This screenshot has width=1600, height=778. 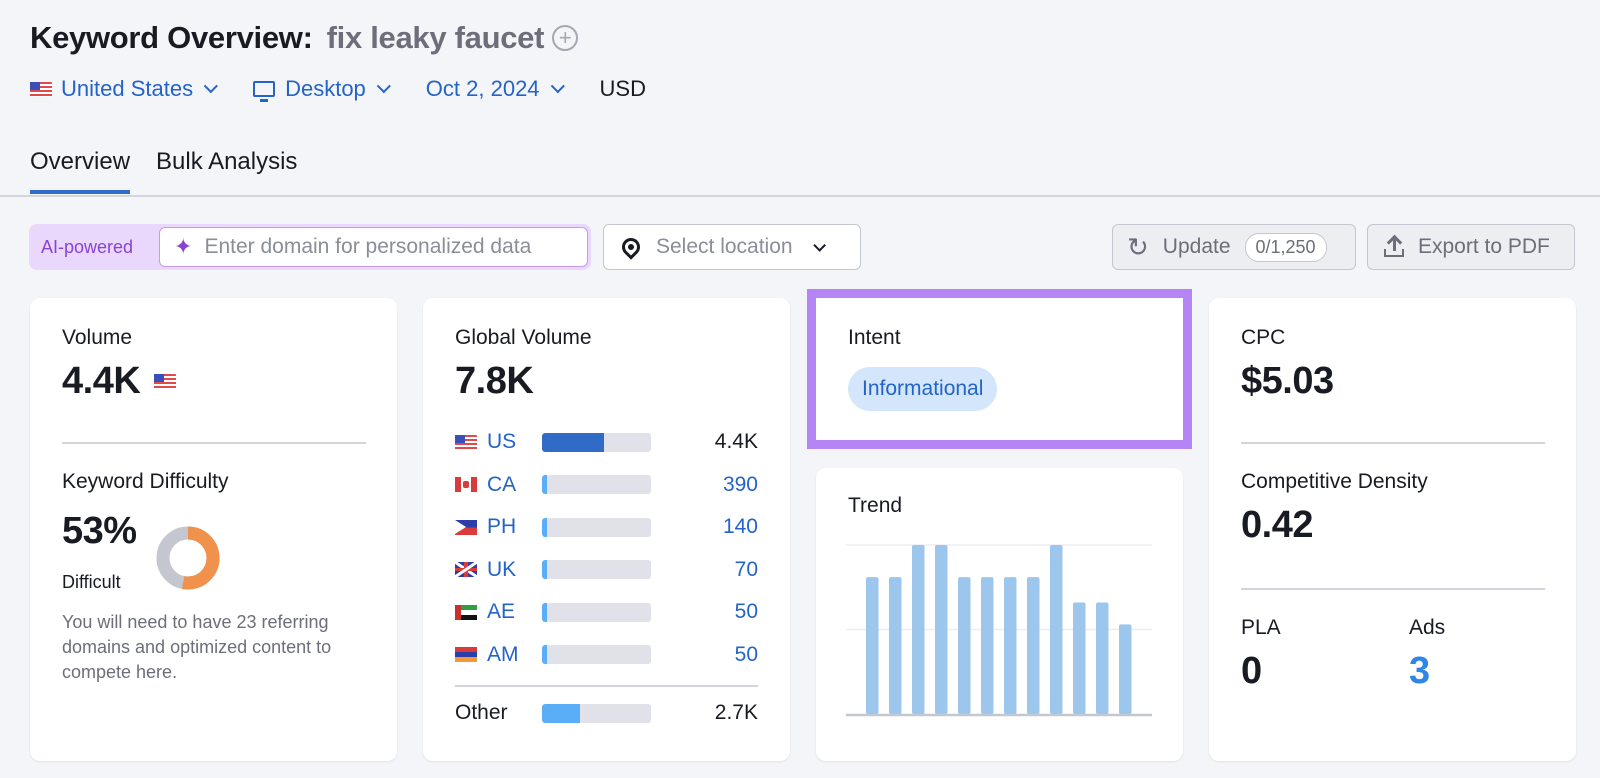 I want to click on trend-chart, so click(x=999, y=630).